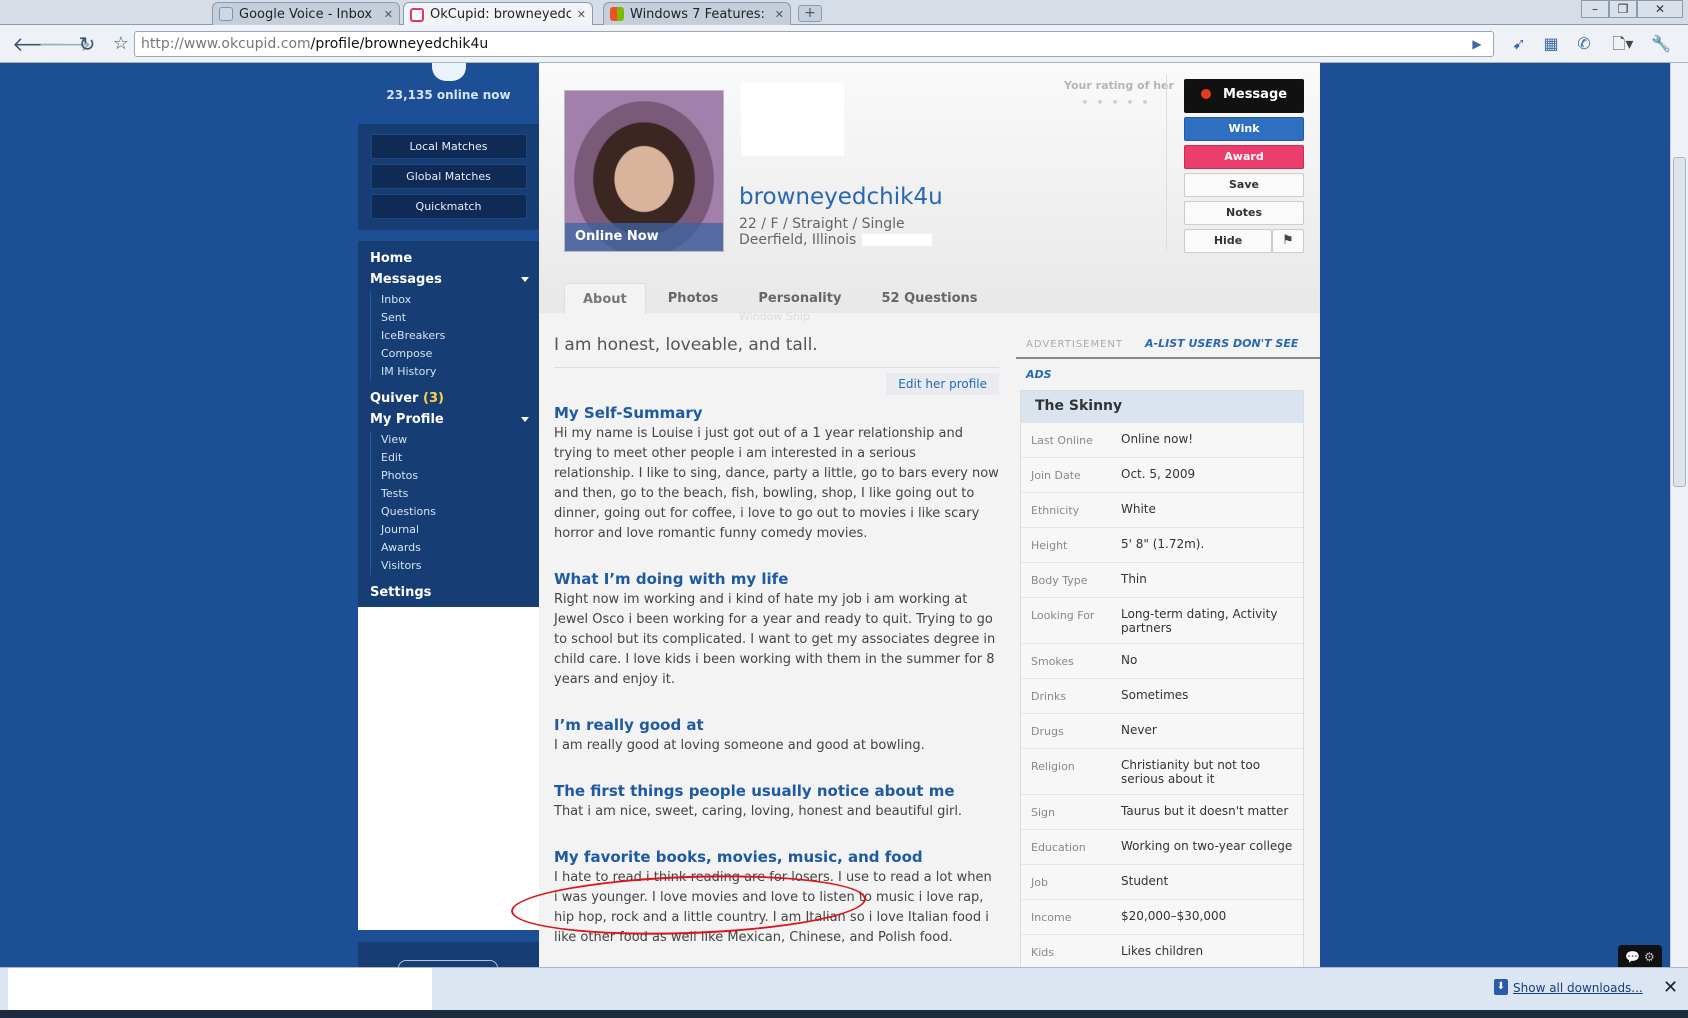 This screenshot has width=1688, height=1018. Describe the element at coordinates (644, 171) in the screenshot. I see `profile-photo: Online Now` at that location.